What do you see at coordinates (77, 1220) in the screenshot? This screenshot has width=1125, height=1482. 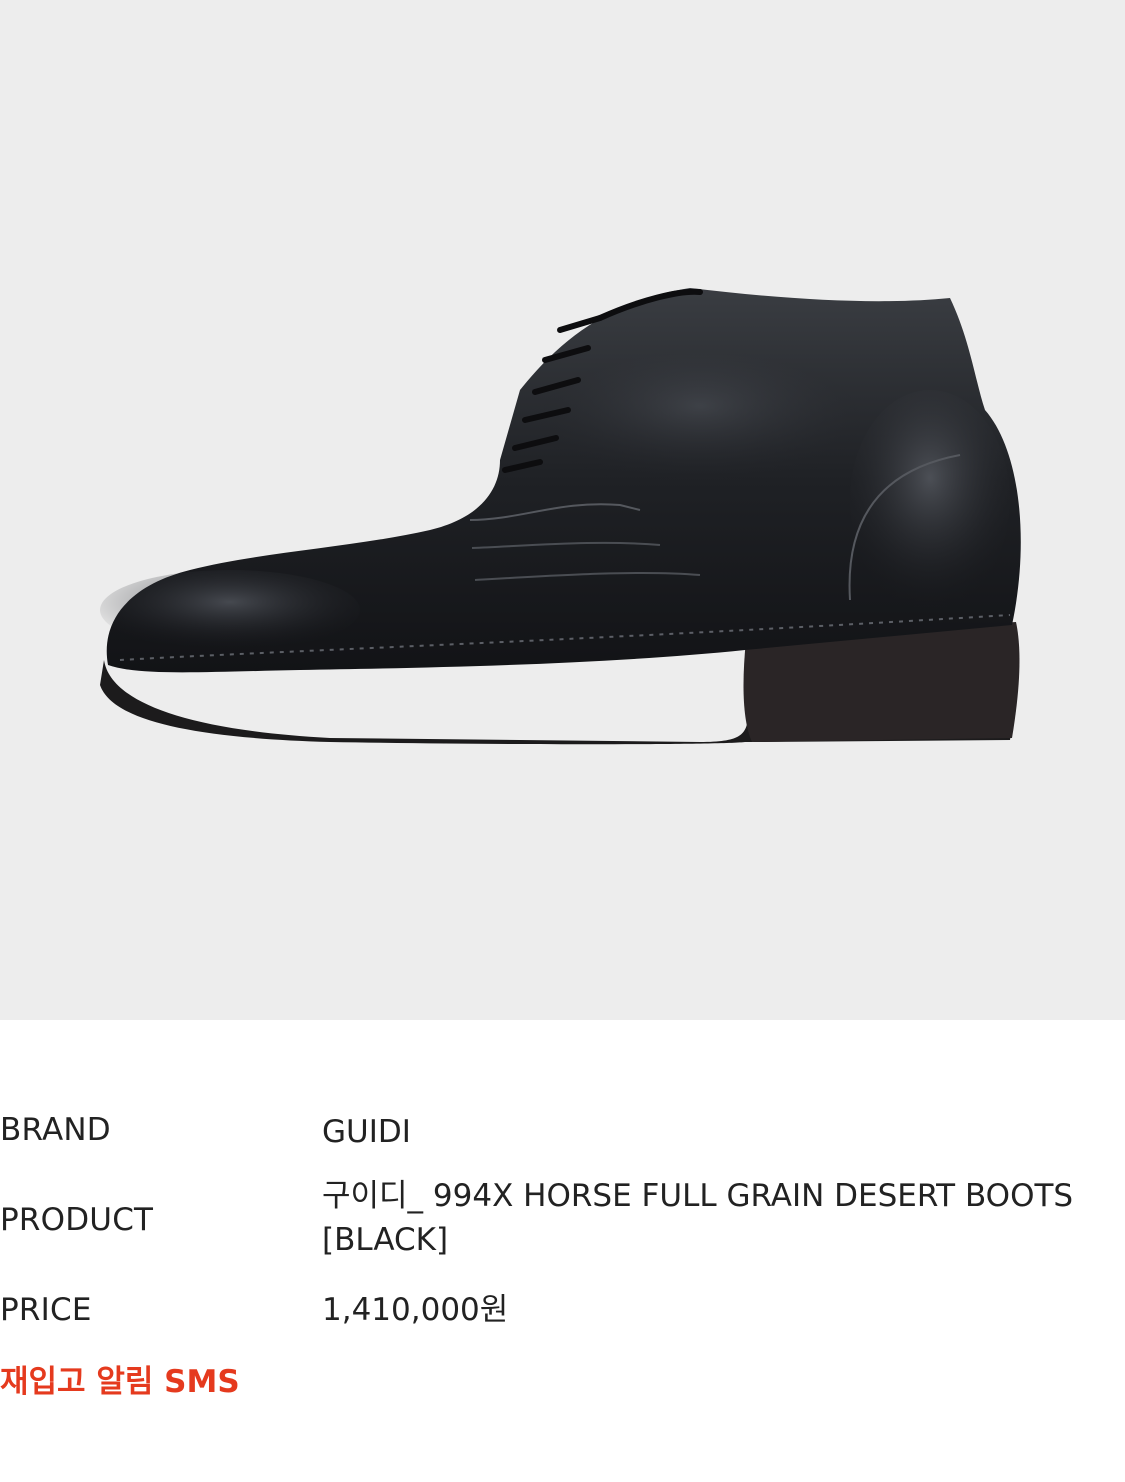 I see `product-label: PRODUCT` at bounding box center [77, 1220].